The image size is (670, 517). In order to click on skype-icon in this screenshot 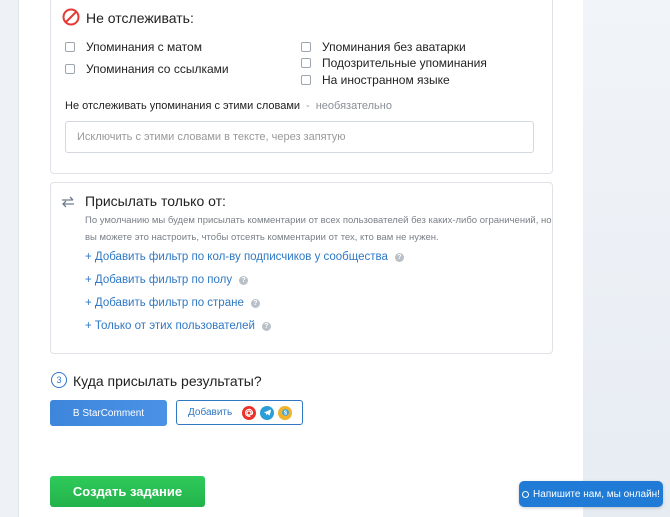, I will do `click(285, 412)`.